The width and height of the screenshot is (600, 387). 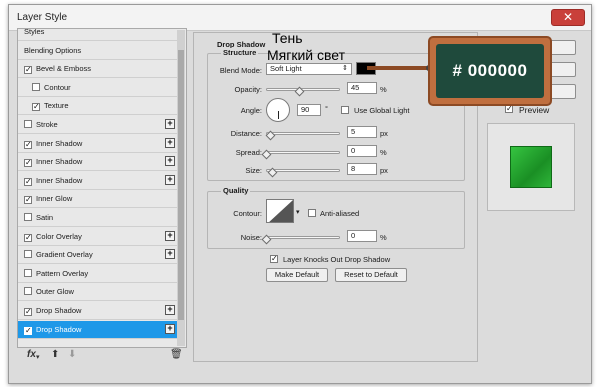 What do you see at coordinates (98, 274) in the screenshot?
I see `styles-list-item: Pattern Overlay` at bounding box center [98, 274].